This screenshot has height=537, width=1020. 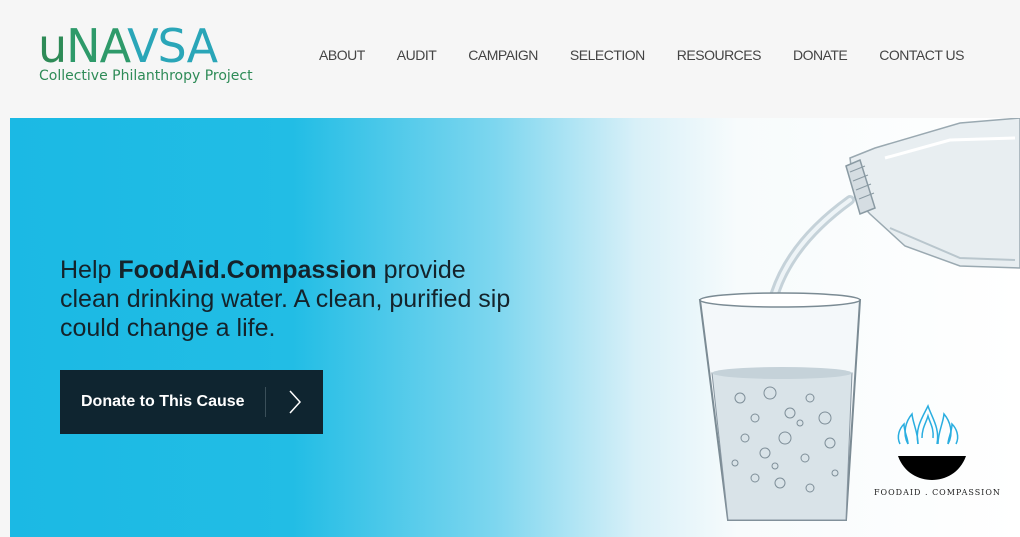 I want to click on brand-label: FOODAID . COMPASSION, so click(x=937, y=492).